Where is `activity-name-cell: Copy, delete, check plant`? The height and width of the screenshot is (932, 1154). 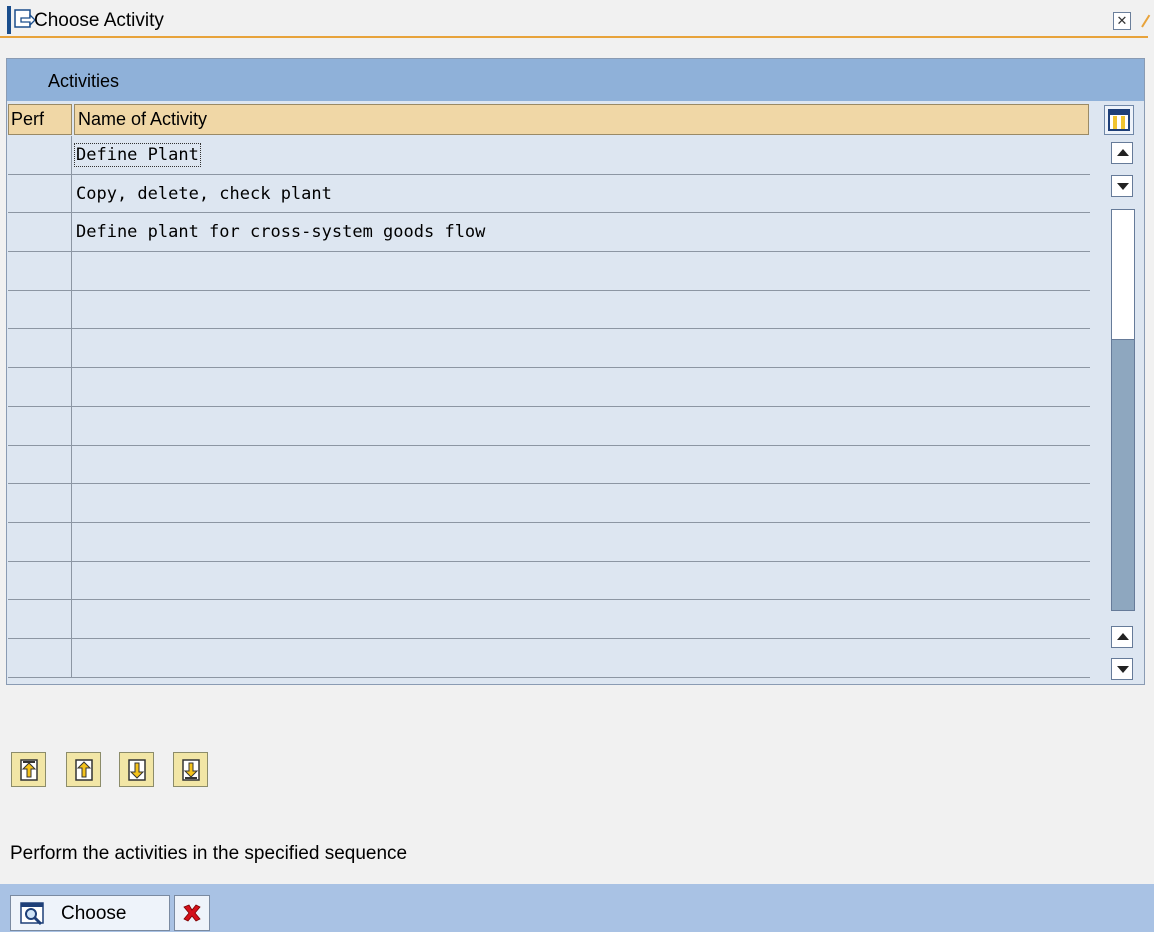 activity-name-cell: Copy, delete, check plant is located at coordinates (582, 194).